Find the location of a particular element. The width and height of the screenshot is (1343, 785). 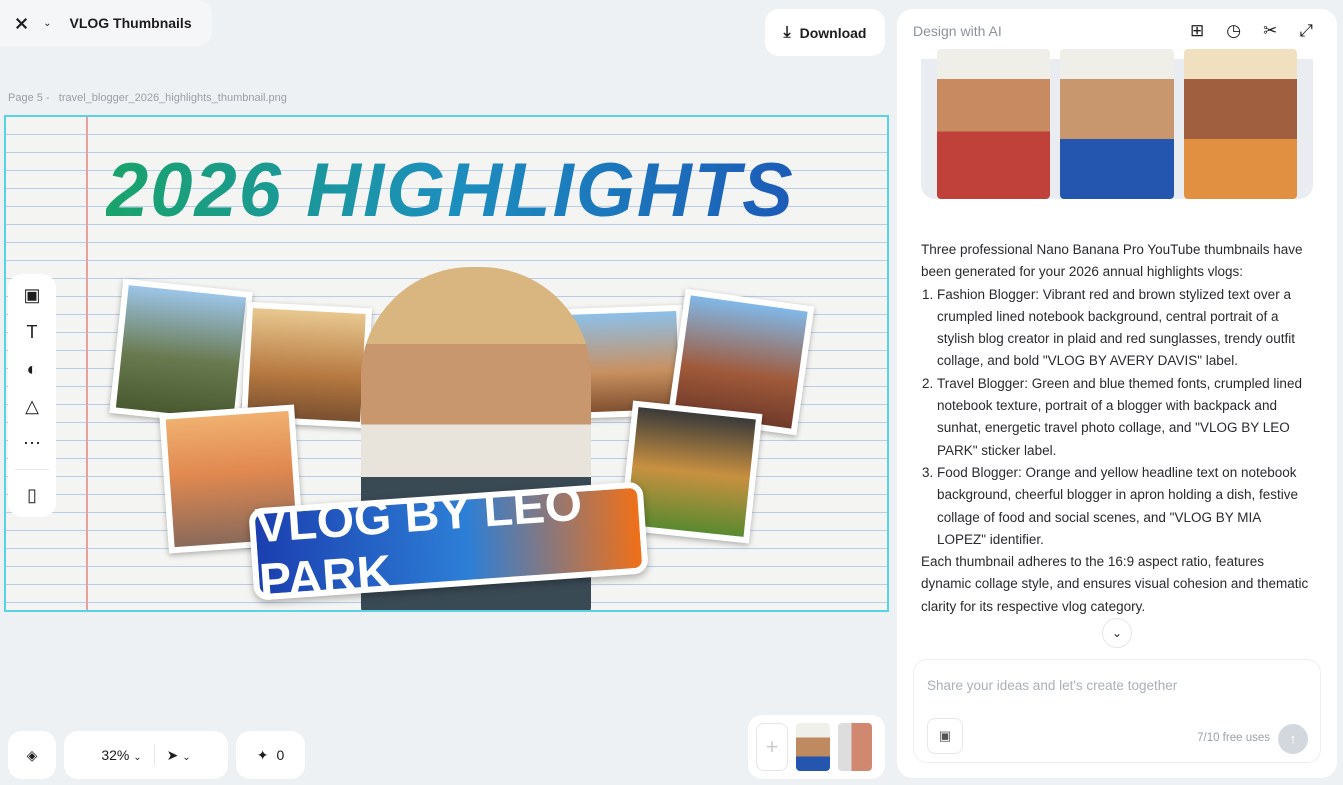

download-button: ⤓ Download is located at coordinates (825, 32).